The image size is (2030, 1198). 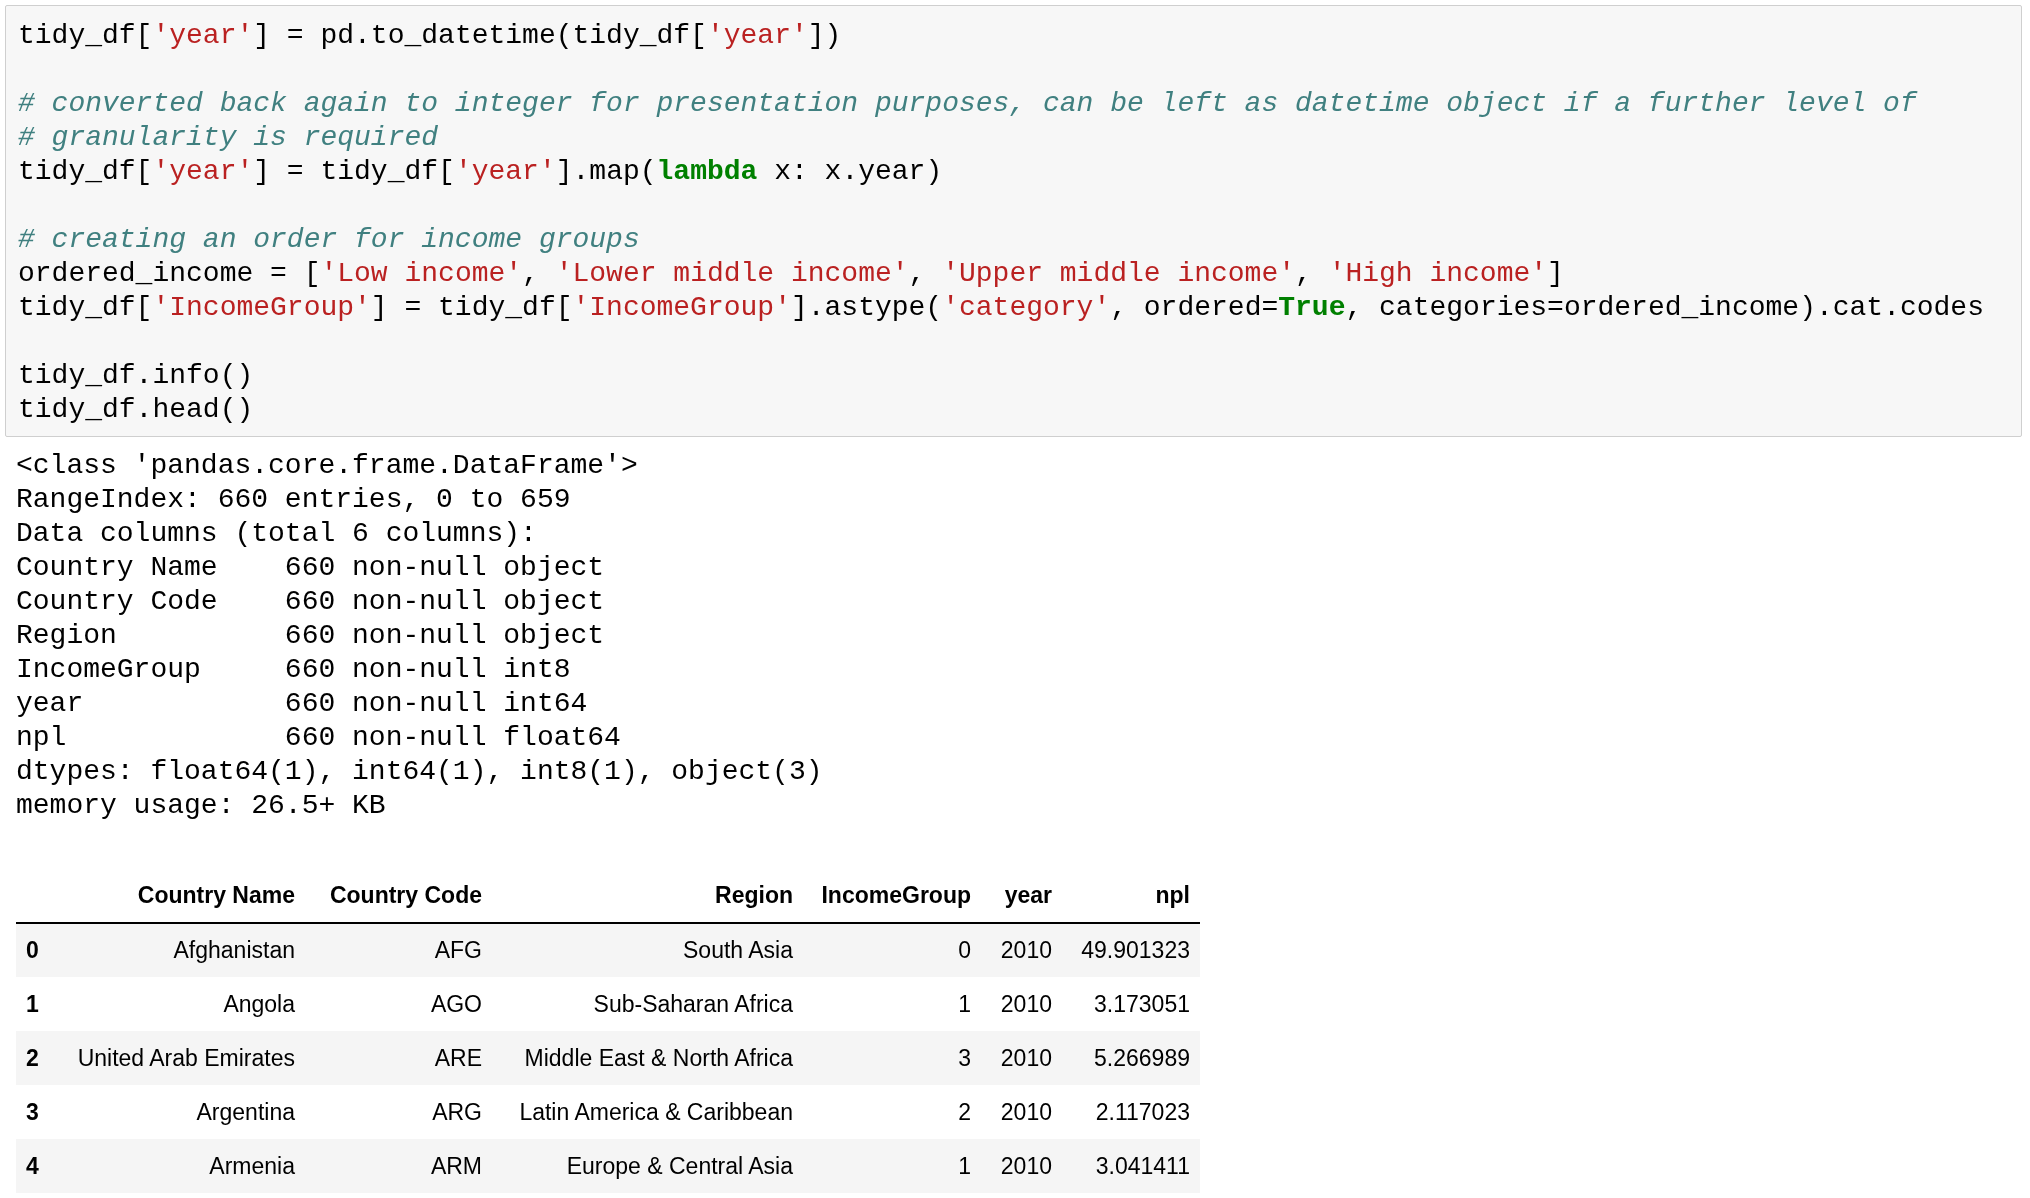 I want to click on table-cell: Latin America & Caribbean, so click(x=647, y=1112).